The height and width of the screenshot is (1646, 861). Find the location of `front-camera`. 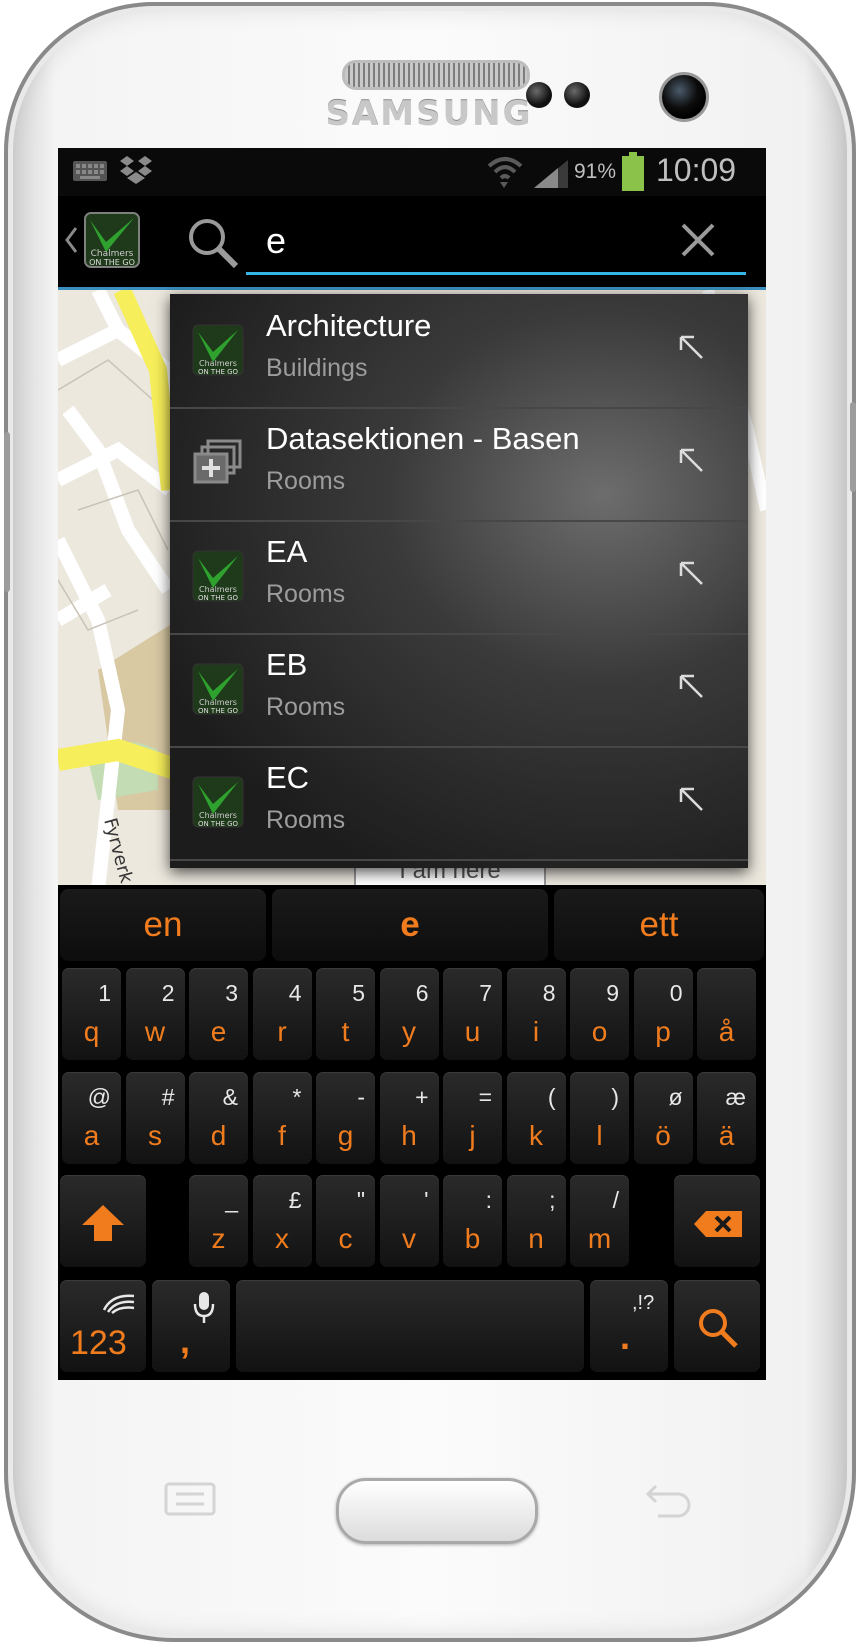

front-camera is located at coordinates (684, 97).